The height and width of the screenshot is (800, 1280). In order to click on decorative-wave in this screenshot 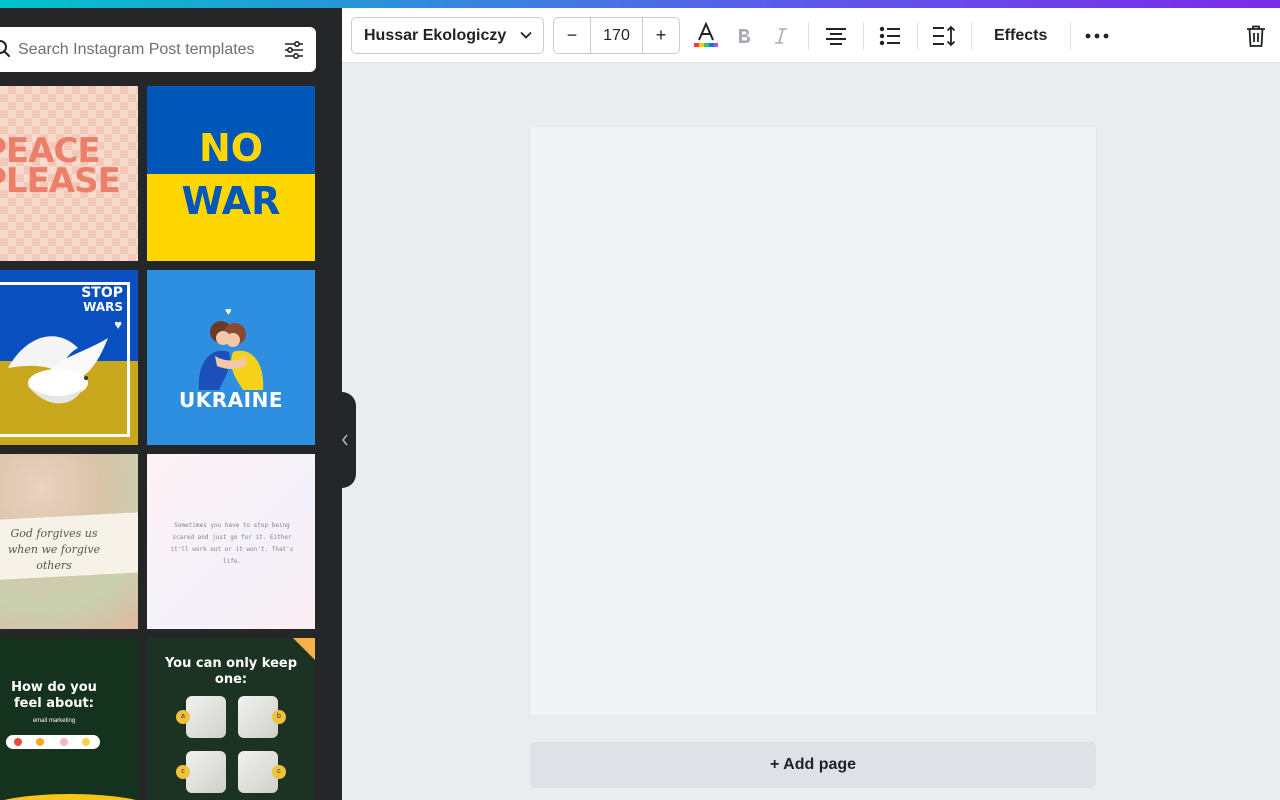, I will do `click(69, 797)`.